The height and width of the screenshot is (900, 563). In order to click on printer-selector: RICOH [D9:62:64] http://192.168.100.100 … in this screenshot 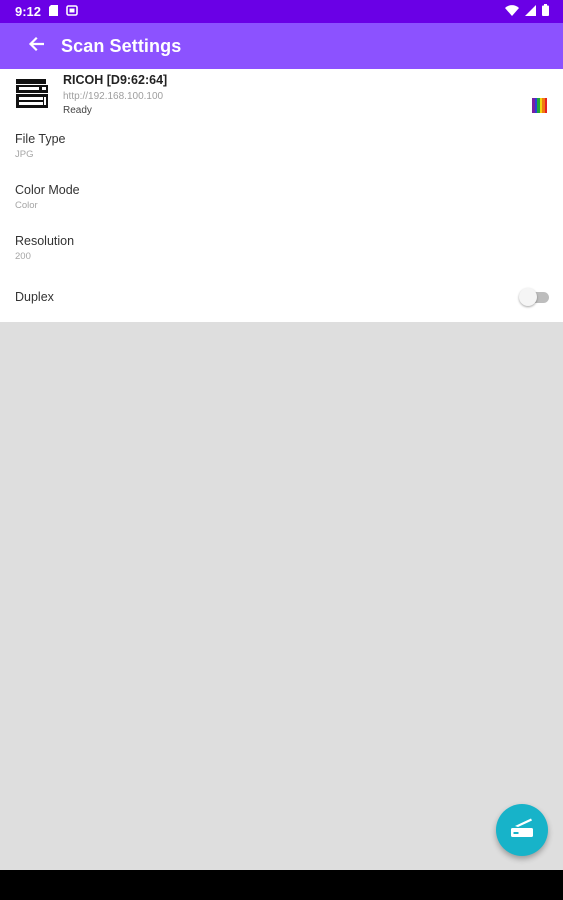, I will do `click(281, 95)`.